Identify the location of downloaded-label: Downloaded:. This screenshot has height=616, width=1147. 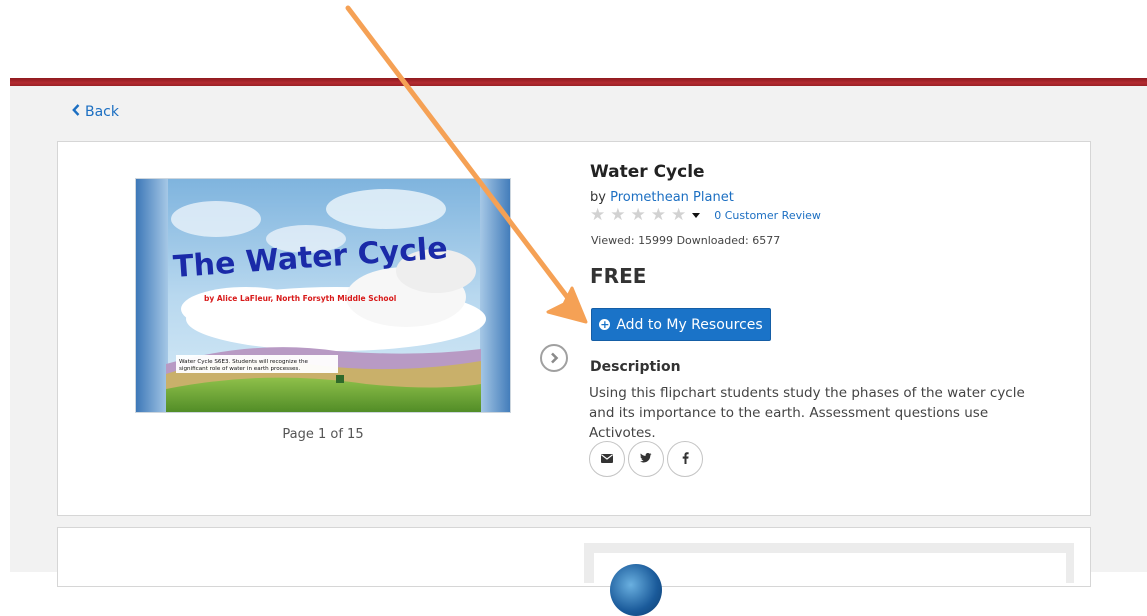
(712, 240).